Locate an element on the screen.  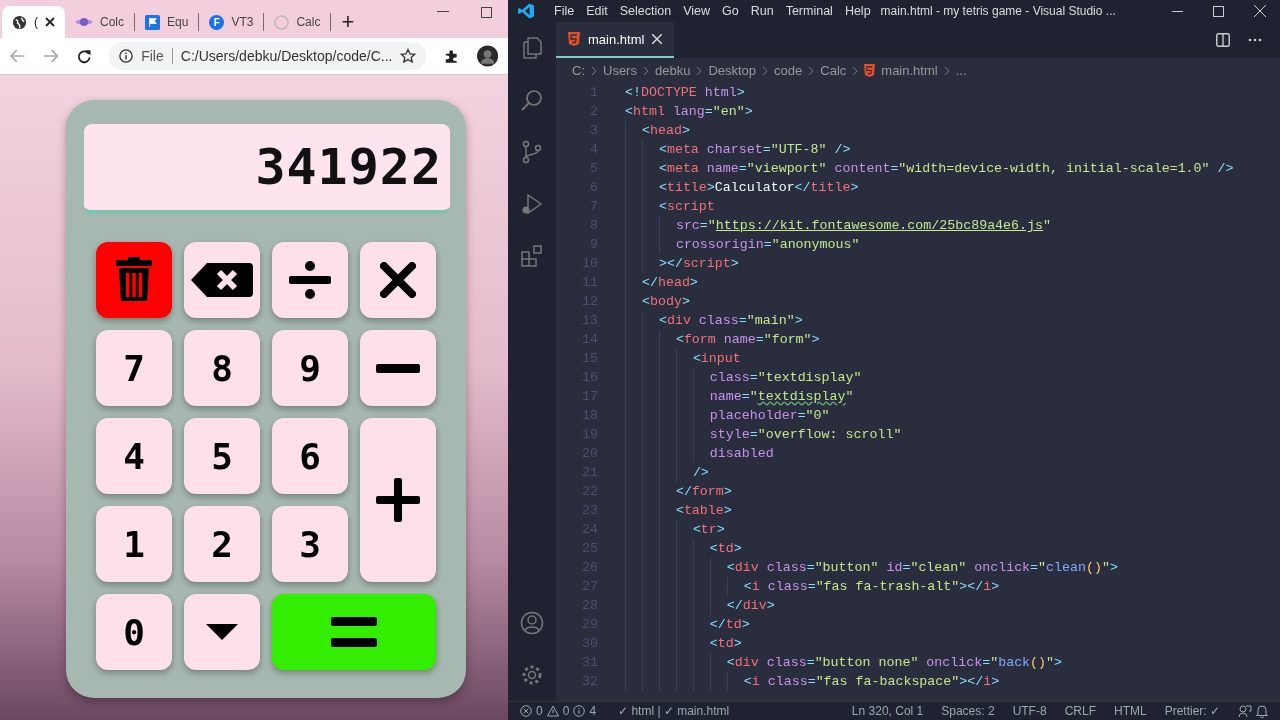
tab-title: Calc is located at coordinates (308, 22).